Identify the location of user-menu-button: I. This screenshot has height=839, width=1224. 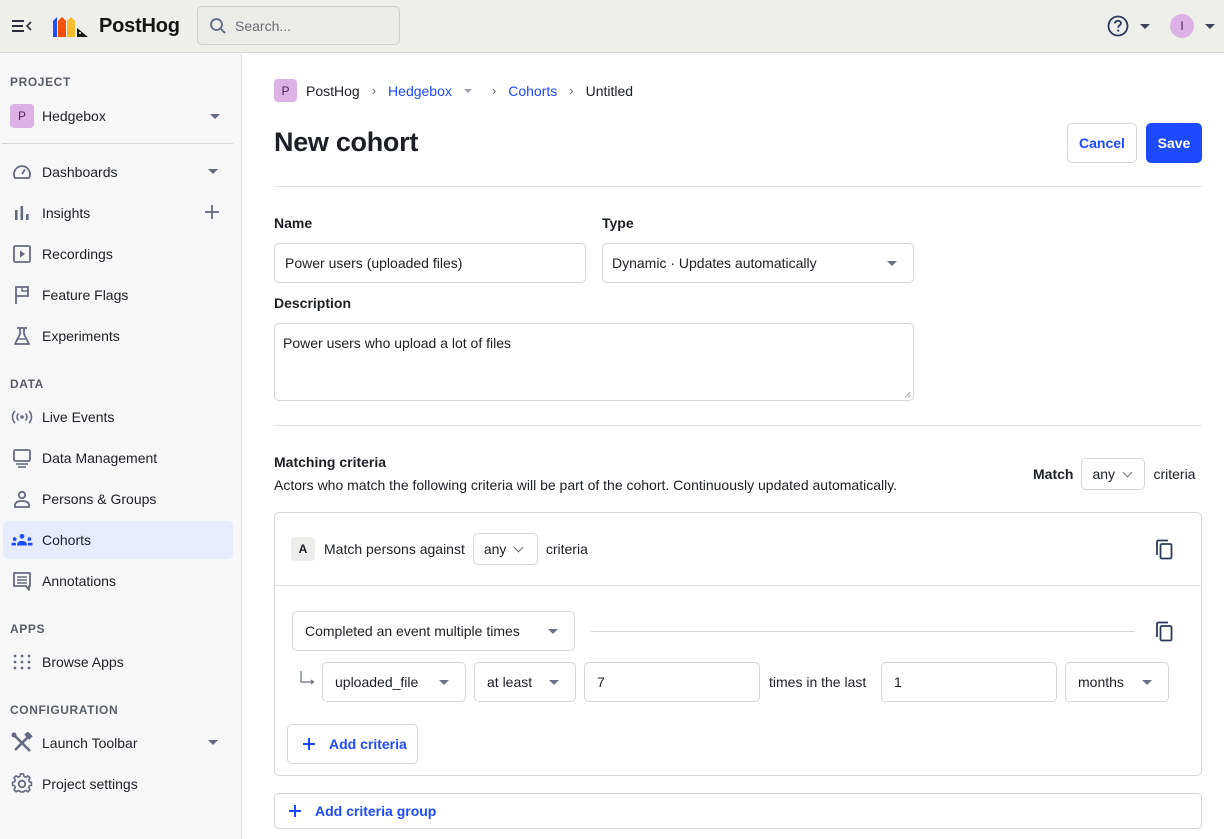
(1192, 26).